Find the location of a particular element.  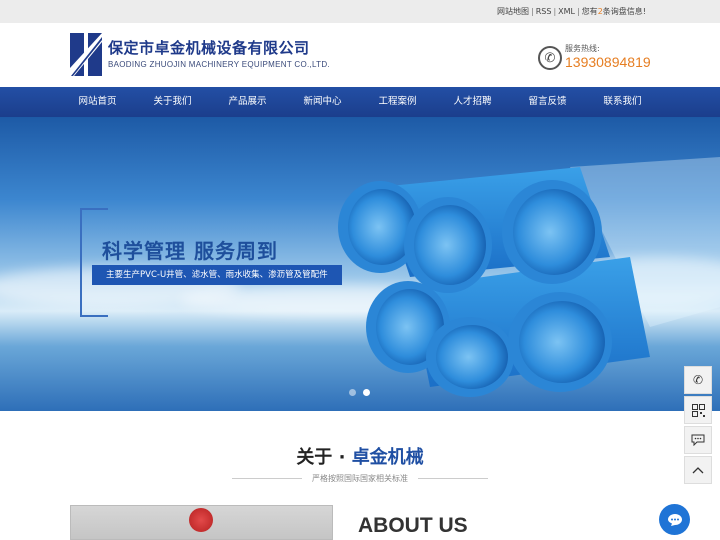

national-emblem-icon is located at coordinates (201, 520).